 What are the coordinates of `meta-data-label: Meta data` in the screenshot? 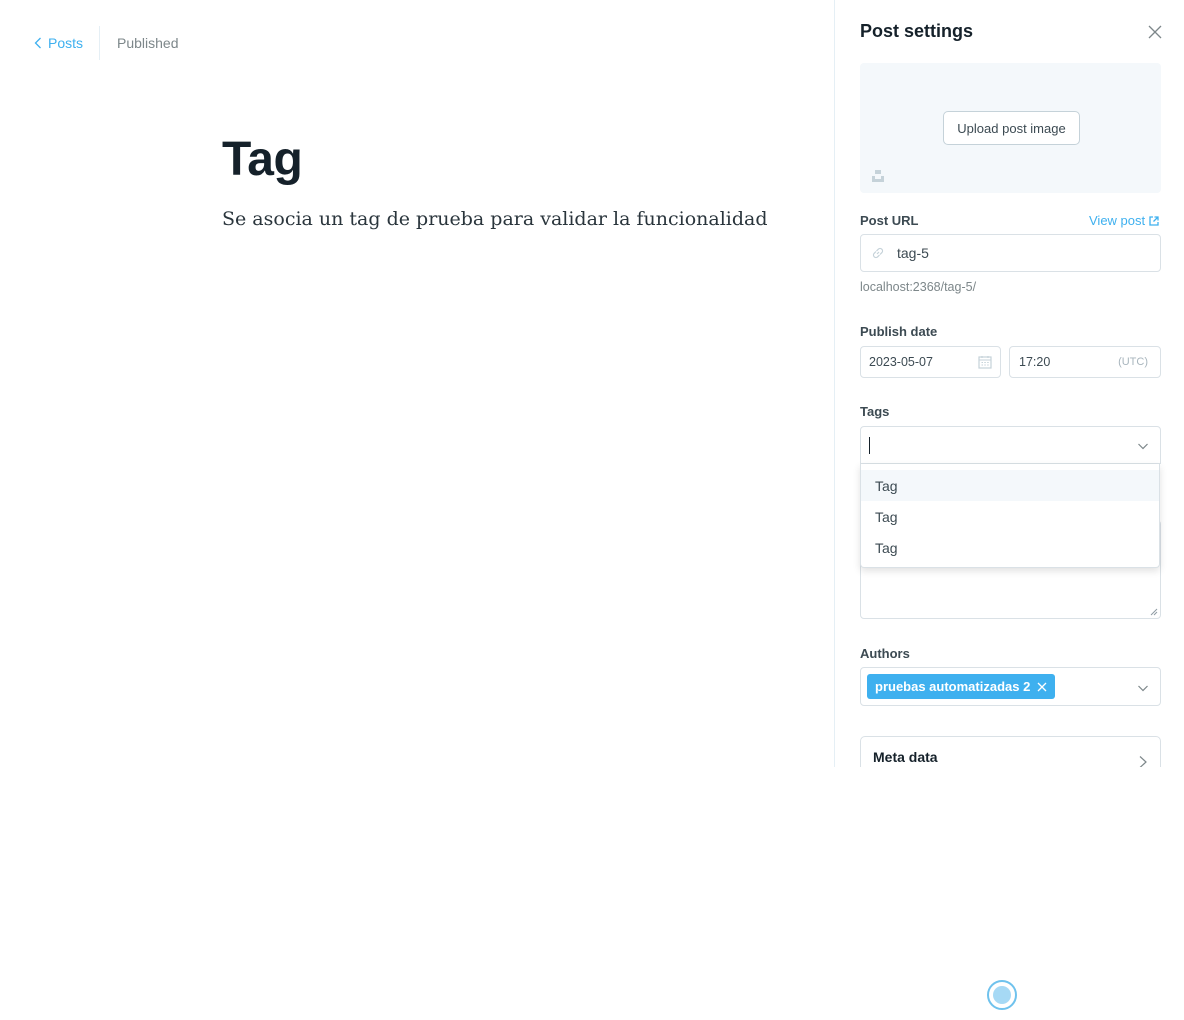 It's located at (905, 757).